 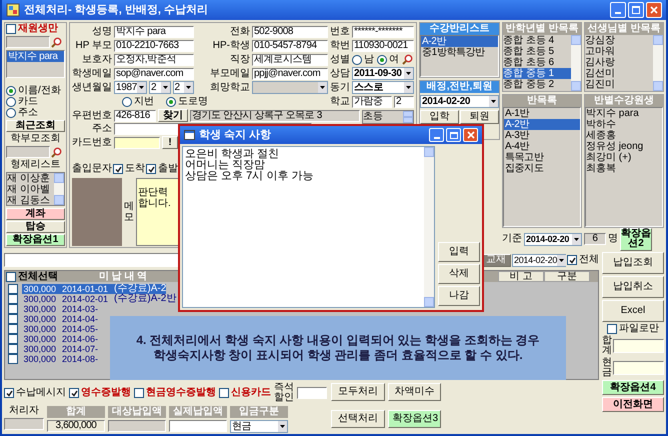 What do you see at coordinates (542, 135) in the screenshot?
I see `list-item: A-3반` at bounding box center [542, 135].